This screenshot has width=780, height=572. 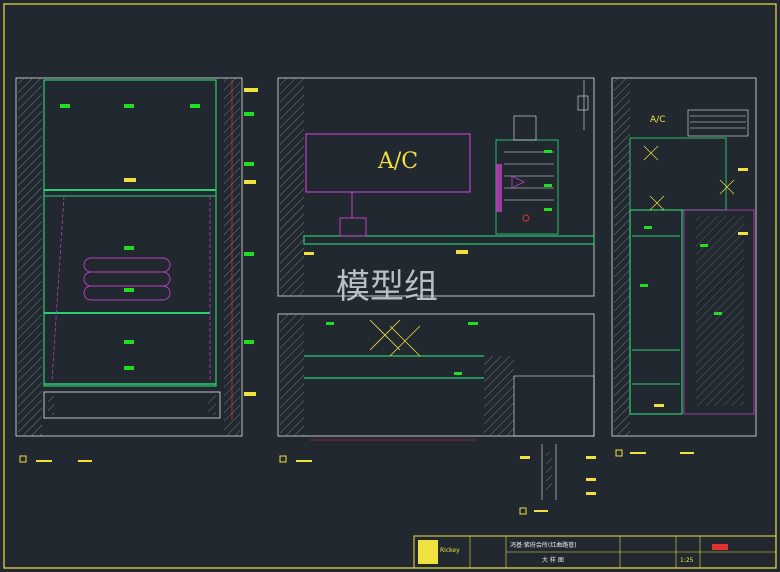 What do you see at coordinates (397, 161) in the screenshot?
I see `ac-label-main: A/C` at bounding box center [397, 161].